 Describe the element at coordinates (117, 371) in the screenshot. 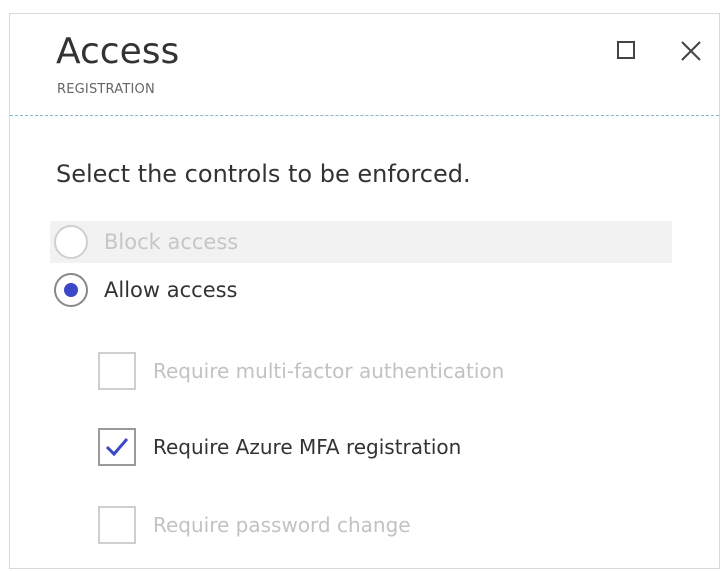

I see `require-mfa-checkbox` at that location.